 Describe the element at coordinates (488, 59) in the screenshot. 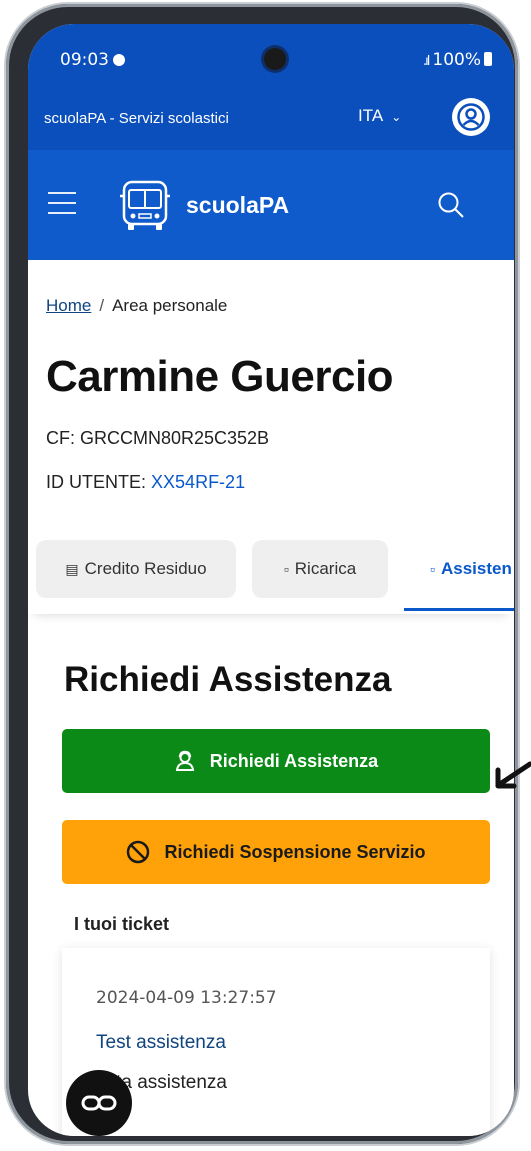

I see `battery-icon` at that location.